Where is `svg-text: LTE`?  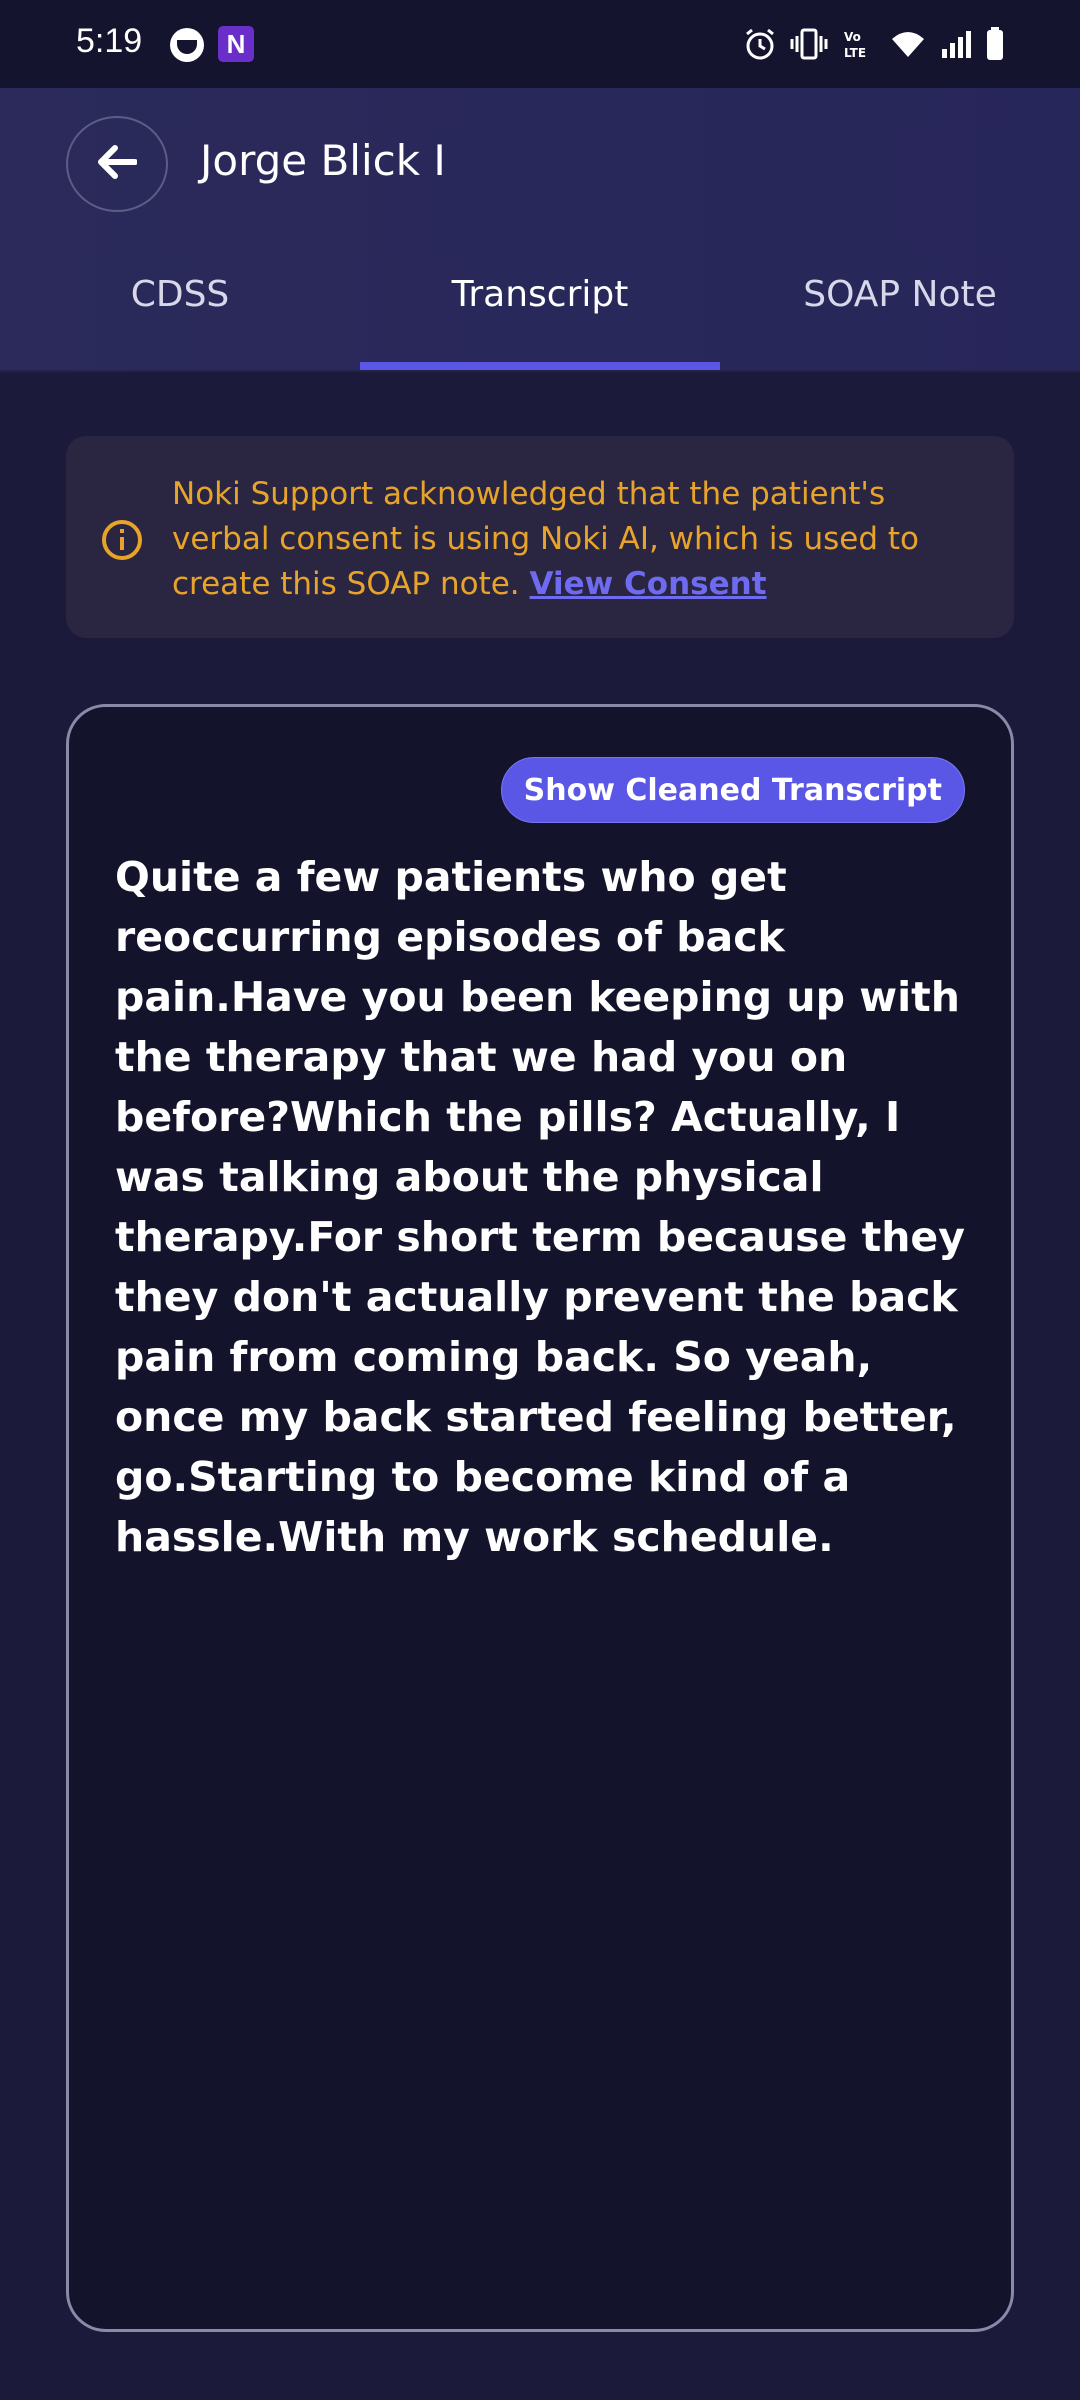
svg-text: LTE is located at coordinates (855, 53).